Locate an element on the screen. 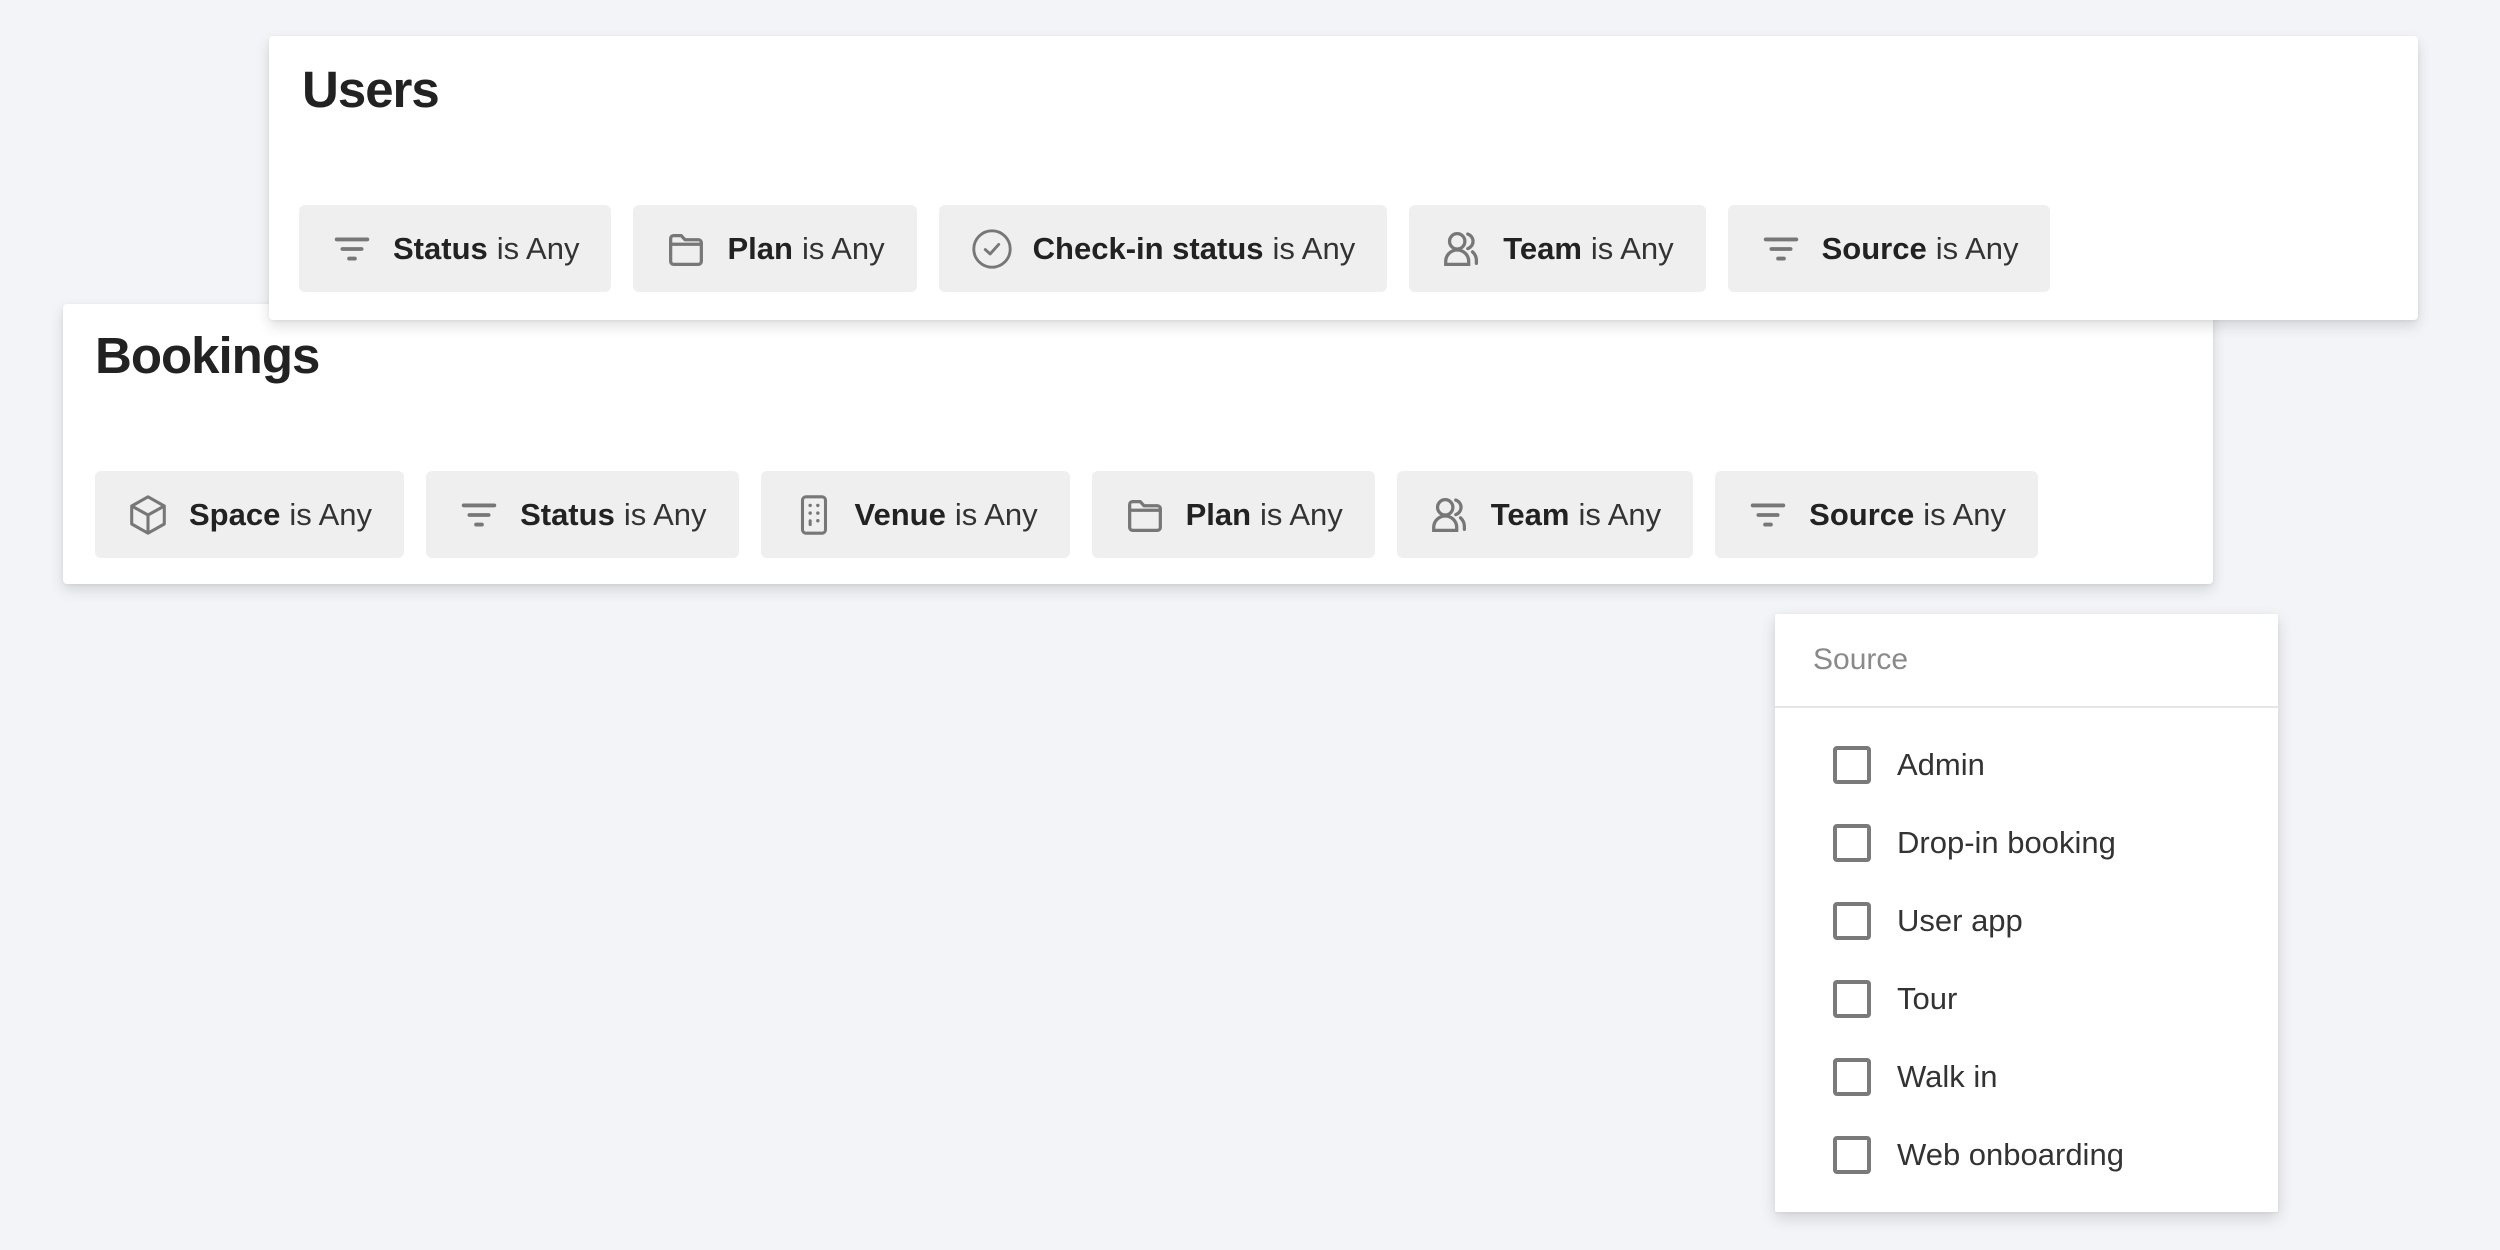  bookings-filter-space: Space is Any is located at coordinates (250, 514).